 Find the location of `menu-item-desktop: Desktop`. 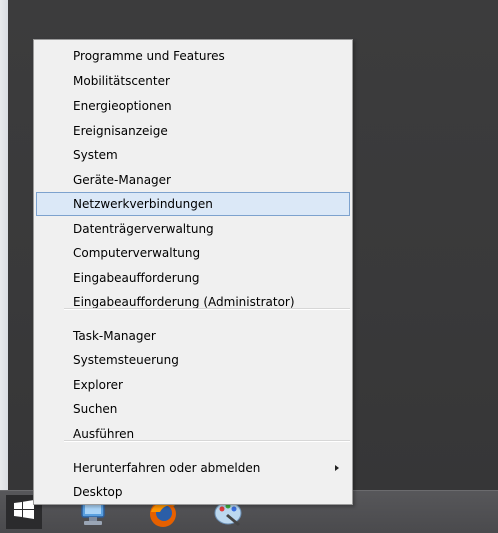

menu-item-desktop: Desktop is located at coordinates (193, 492).